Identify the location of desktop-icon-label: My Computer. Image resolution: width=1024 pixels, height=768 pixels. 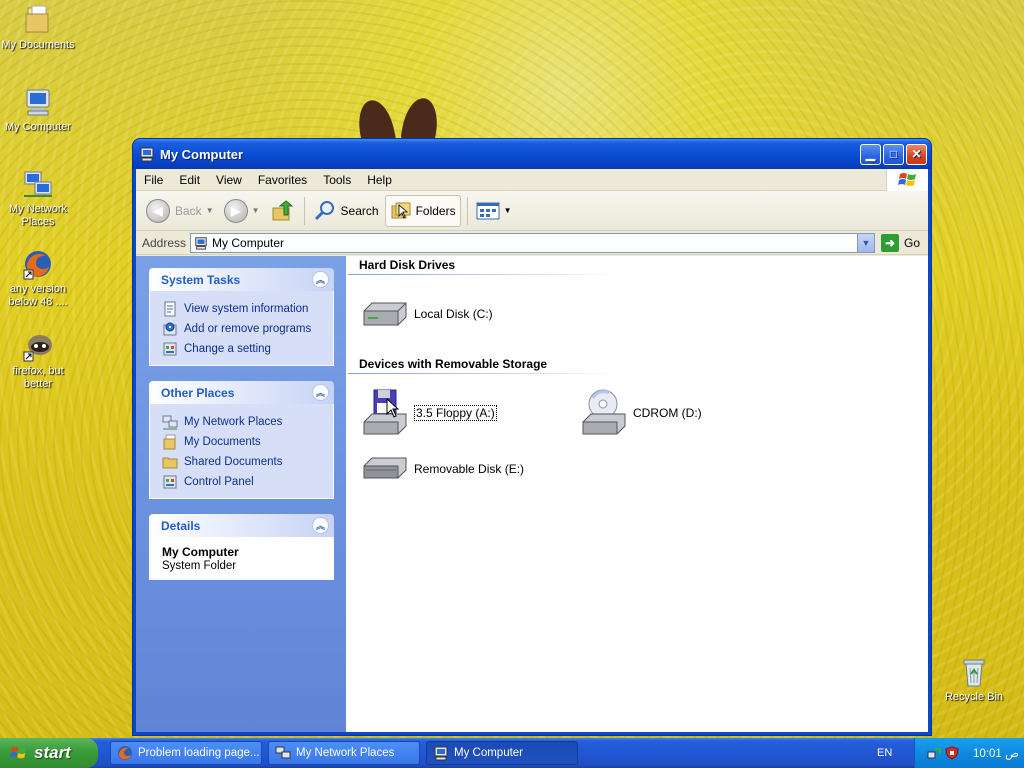
(38, 127).